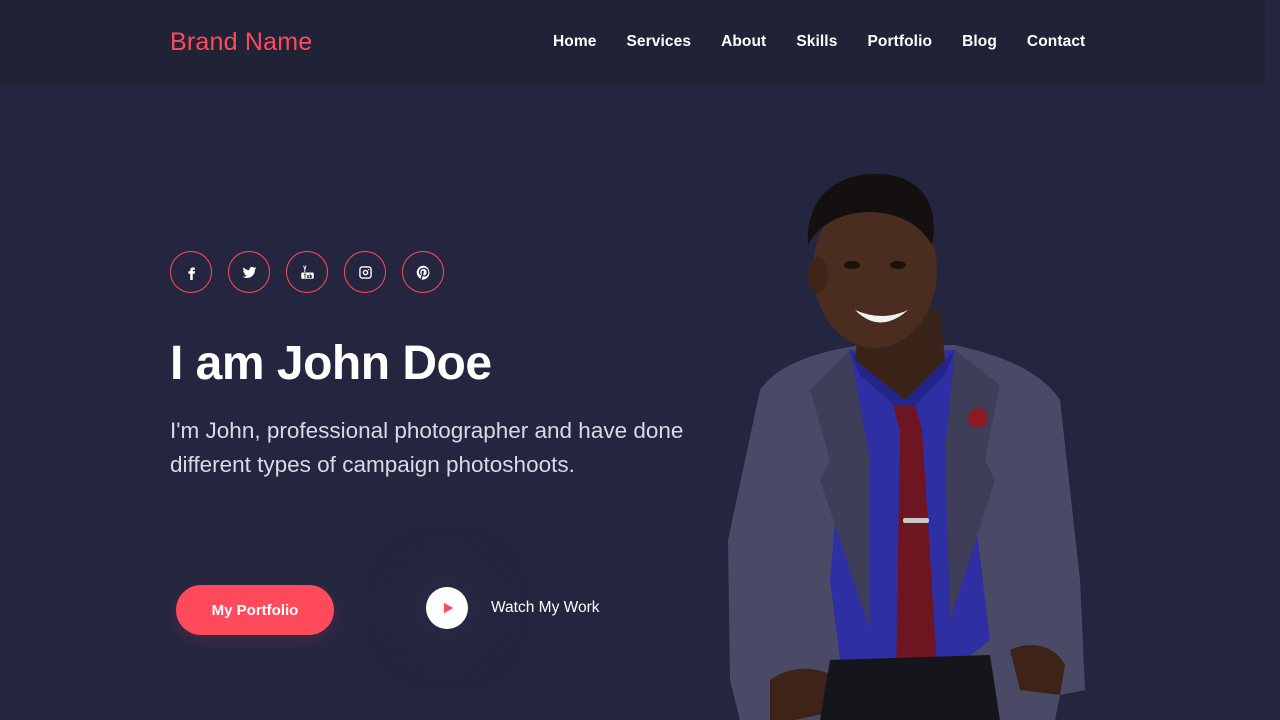 The width and height of the screenshot is (1280, 720). I want to click on nav-link-home: Home, so click(574, 41).